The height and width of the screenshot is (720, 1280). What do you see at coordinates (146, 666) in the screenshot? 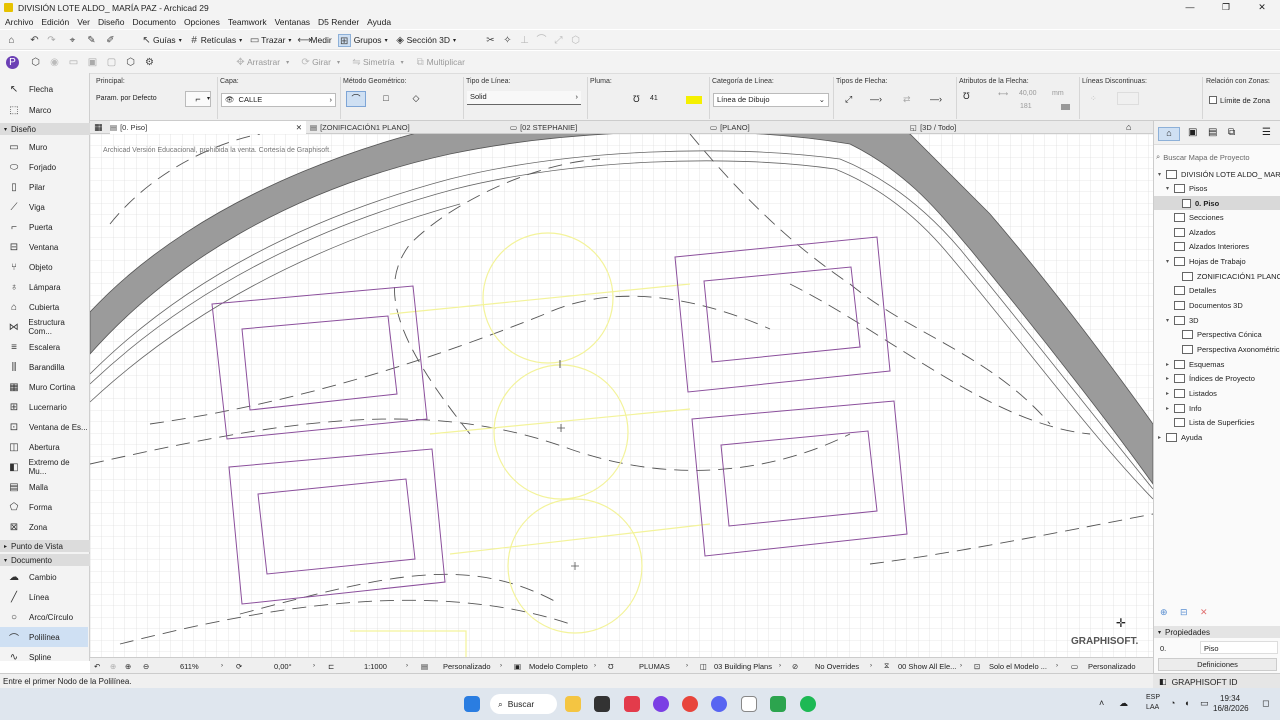
I see `zoom-out-icon: ⊖` at bounding box center [146, 666].